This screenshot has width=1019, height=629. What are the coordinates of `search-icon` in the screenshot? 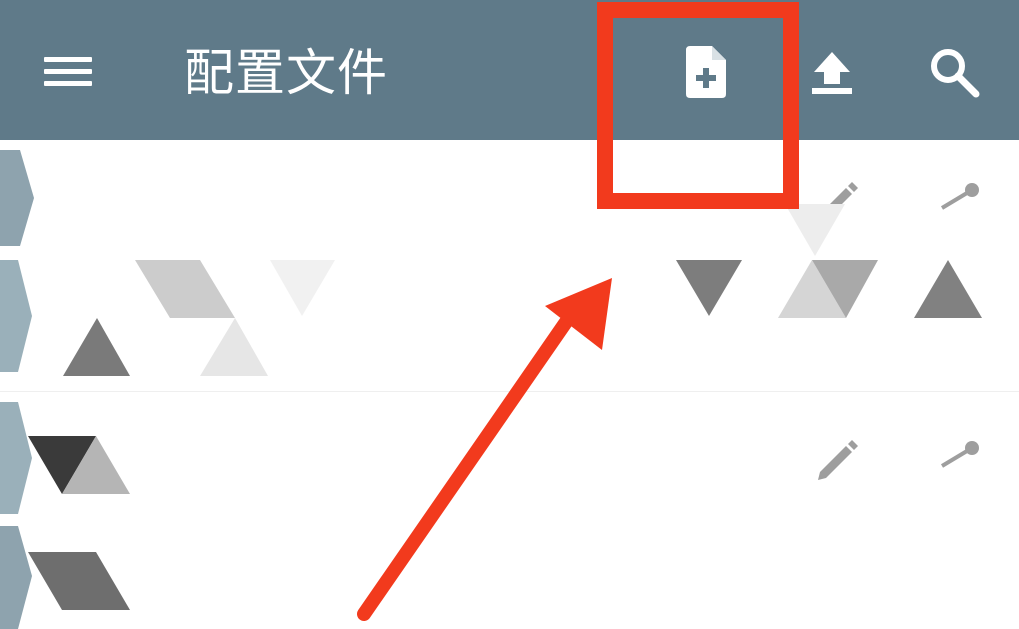 It's located at (955, 73).